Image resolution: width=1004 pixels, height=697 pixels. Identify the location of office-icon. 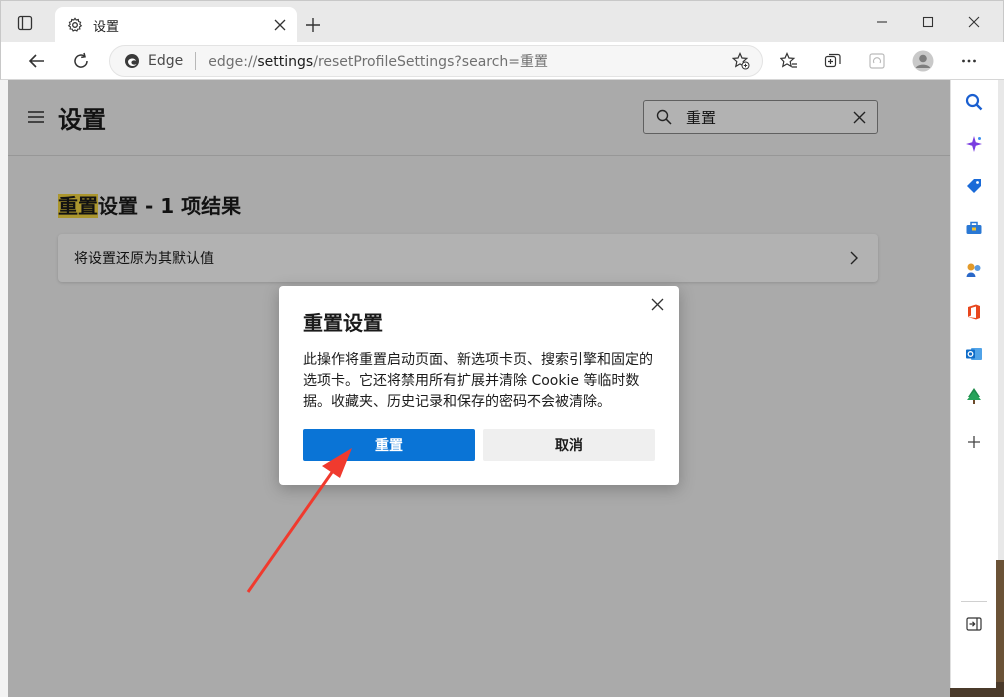
(974, 312).